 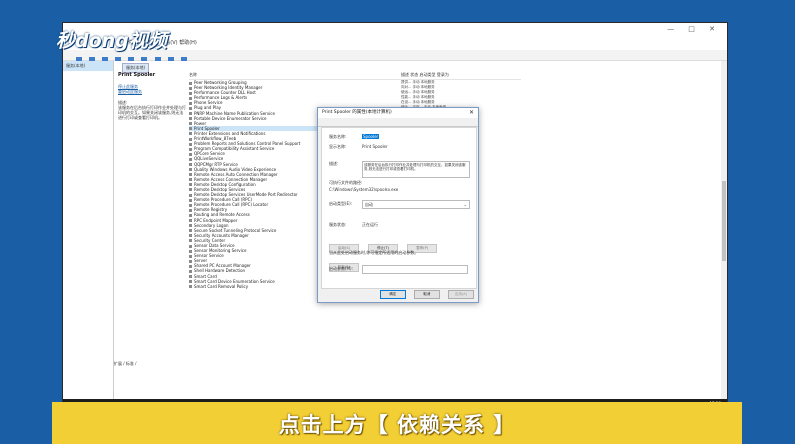 I want to click on tree-pane: 服务(本地), so click(x=88, y=230).